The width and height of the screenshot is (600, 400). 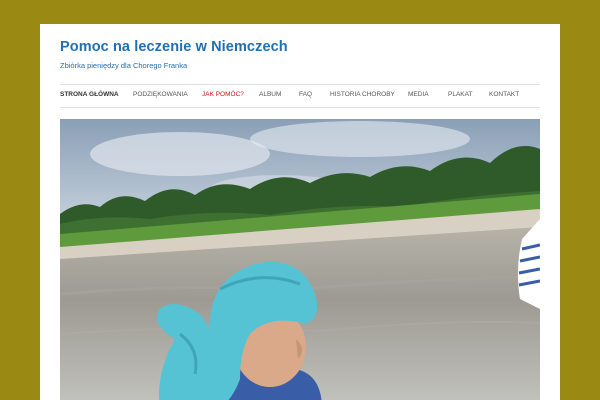 I want to click on nav-item-home: STRONA GŁÓWNA, so click(x=89, y=94).